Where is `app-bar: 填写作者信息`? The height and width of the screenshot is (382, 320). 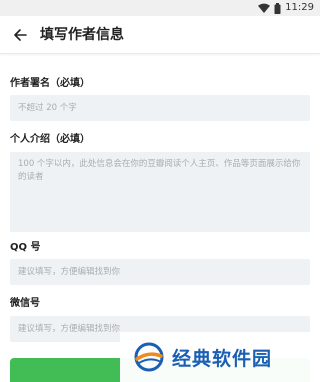
app-bar: 填写作者信息 is located at coordinates (160, 35).